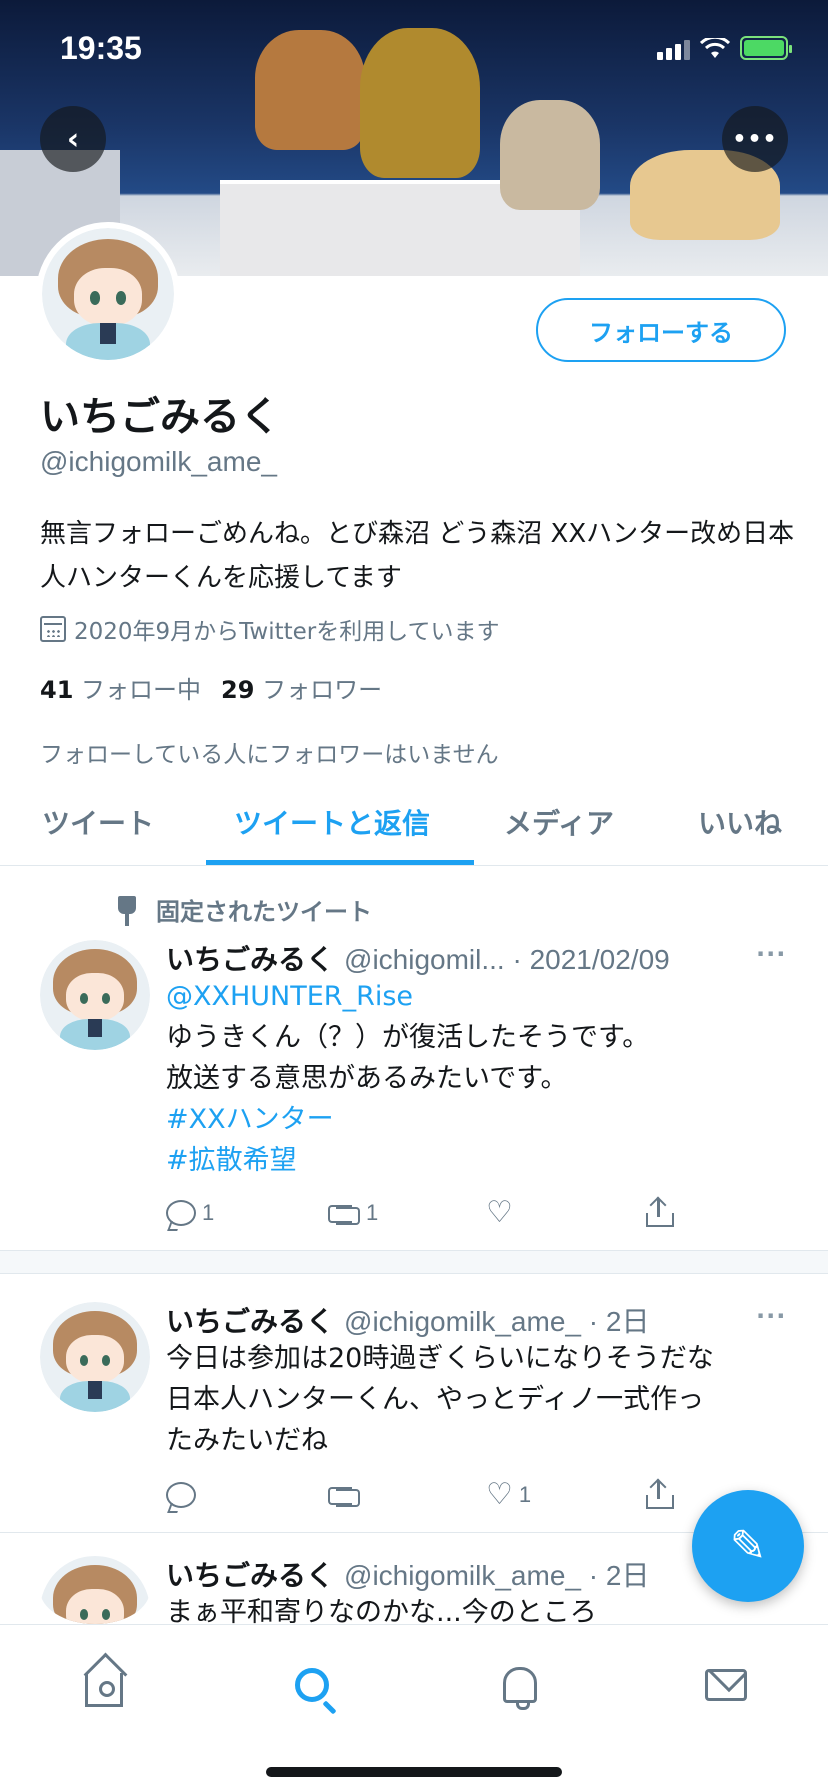 This screenshot has height=1792, width=828. What do you see at coordinates (269, 755) in the screenshot?
I see `no-common-followers: フォローしている人にフォロワーはいません` at bounding box center [269, 755].